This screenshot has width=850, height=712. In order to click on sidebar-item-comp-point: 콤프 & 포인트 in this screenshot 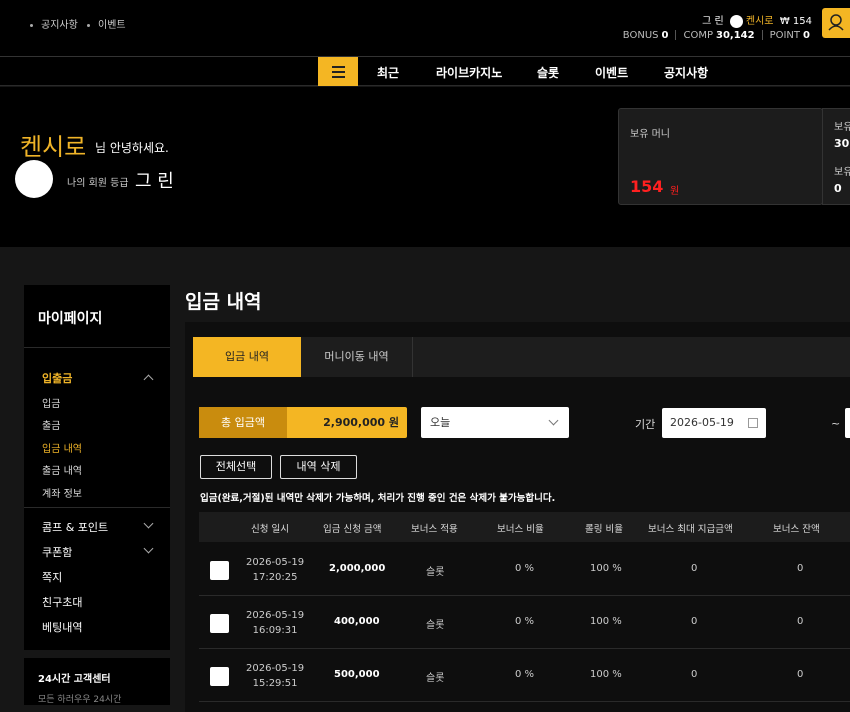, I will do `click(75, 527)`.